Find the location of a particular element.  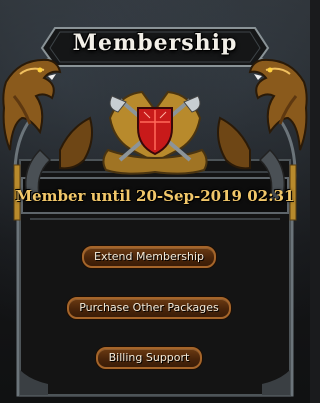

billing-support-button: Billing Support is located at coordinates (149, 358).